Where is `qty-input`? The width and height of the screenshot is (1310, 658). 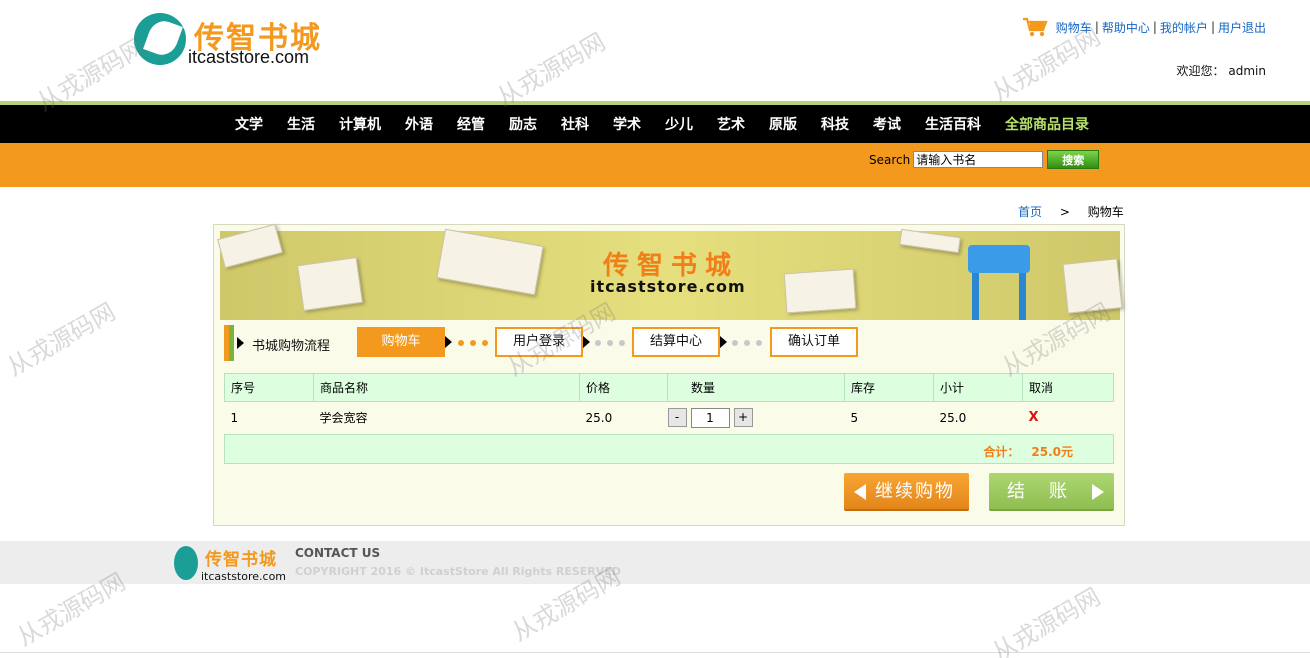 qty-input is located at coordinates (710, 417).